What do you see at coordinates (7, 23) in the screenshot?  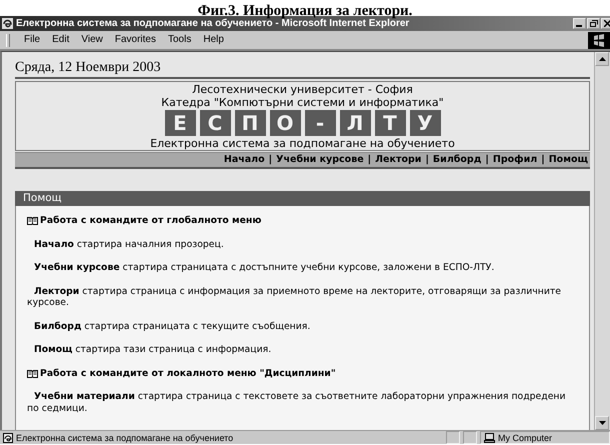 I see `browser-icon` at bounding box center [7, 23].